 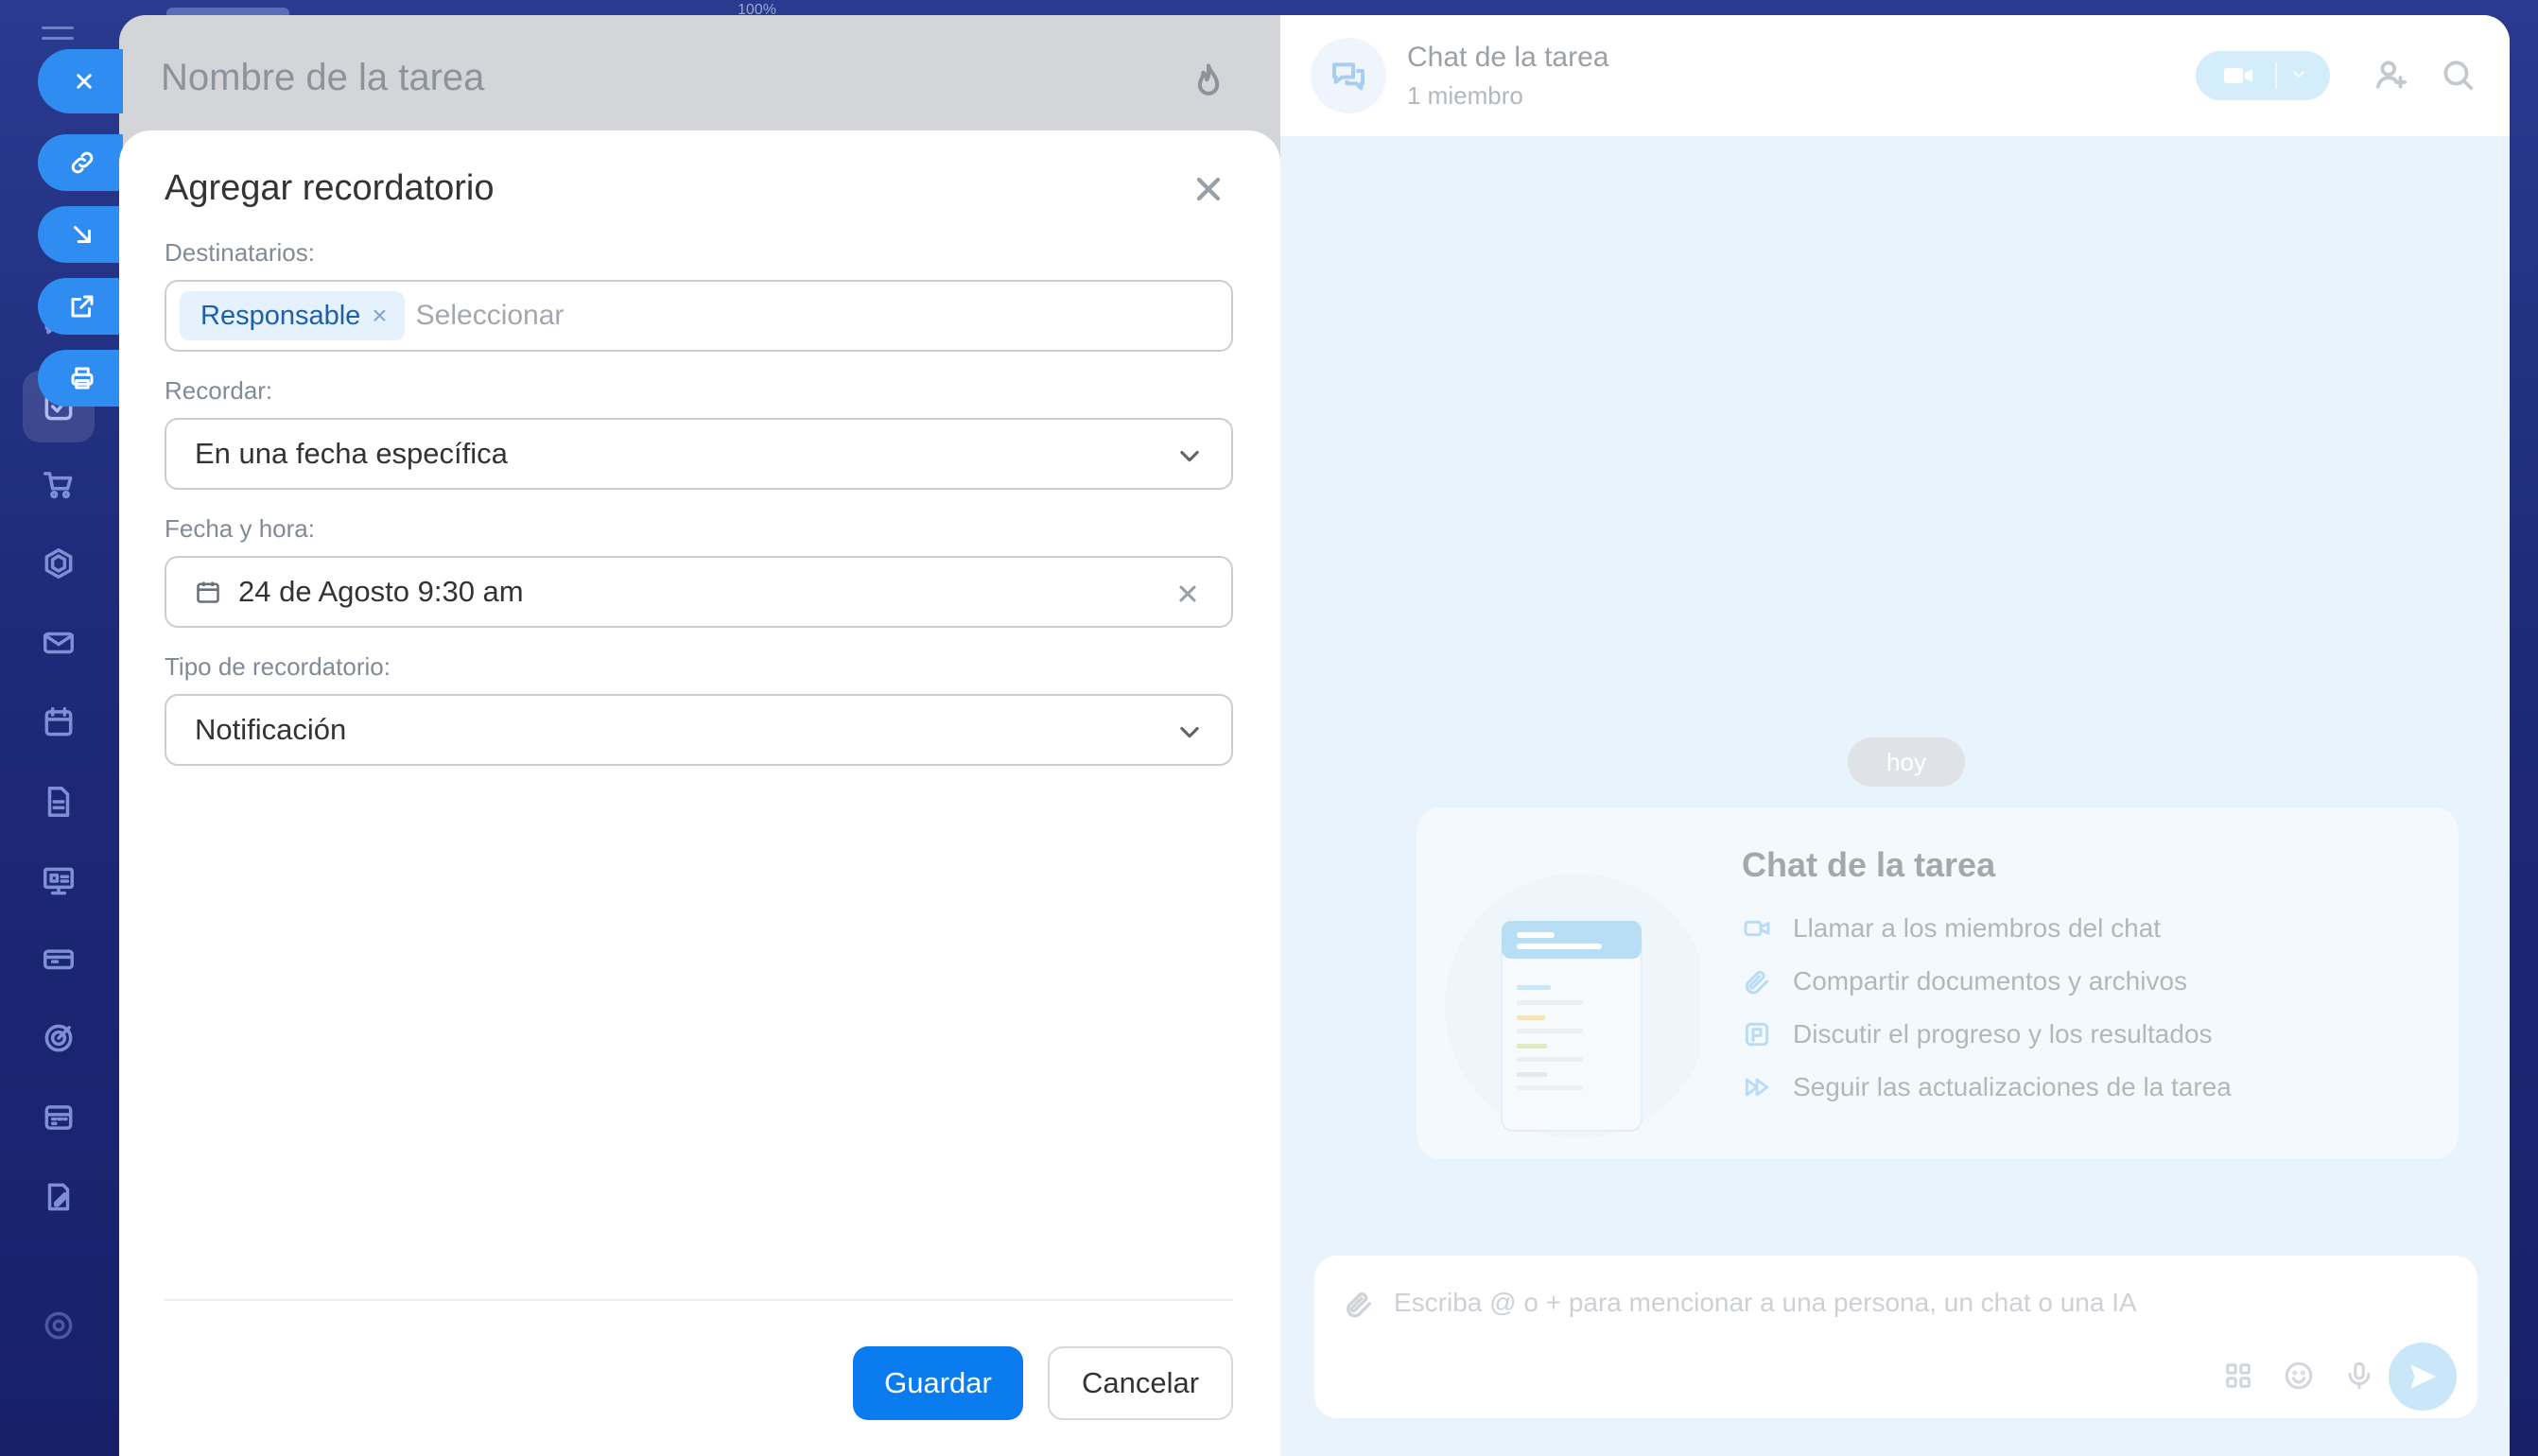 I want to click on feature-follow: Seguir las actualizaciones de la tarea, so click(x=1987, y=1087).